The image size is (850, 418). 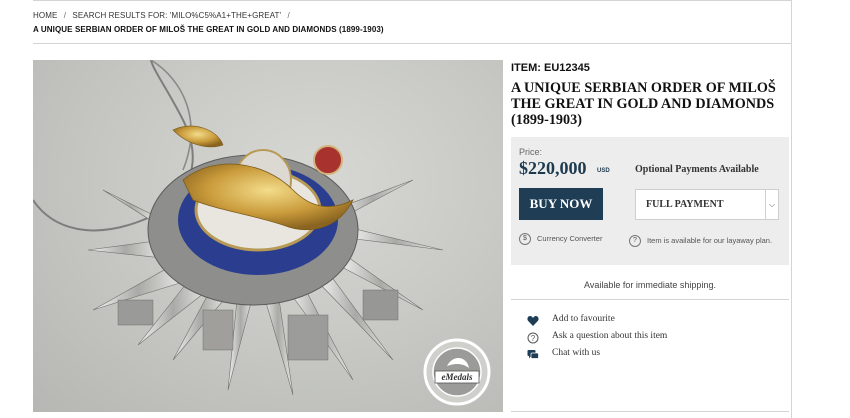 What do you see at coordinates (533, 354) in the screenshot?
I see `chat-icon` at bounding box center [533, 354].